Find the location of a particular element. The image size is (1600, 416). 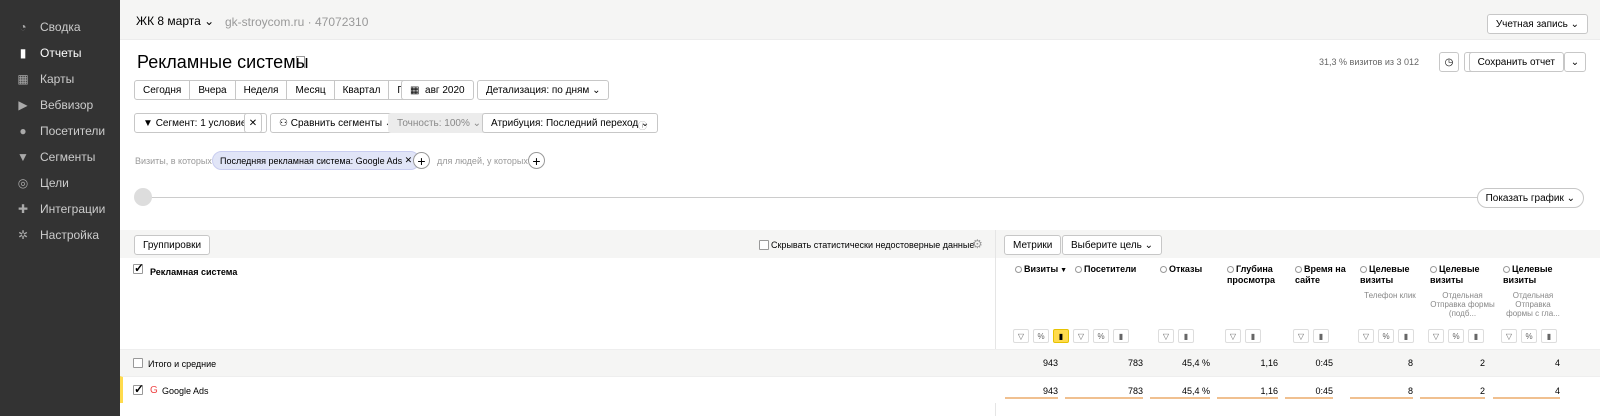

sidebar-item: ▦ Карты is located at coordinates (60, 79).